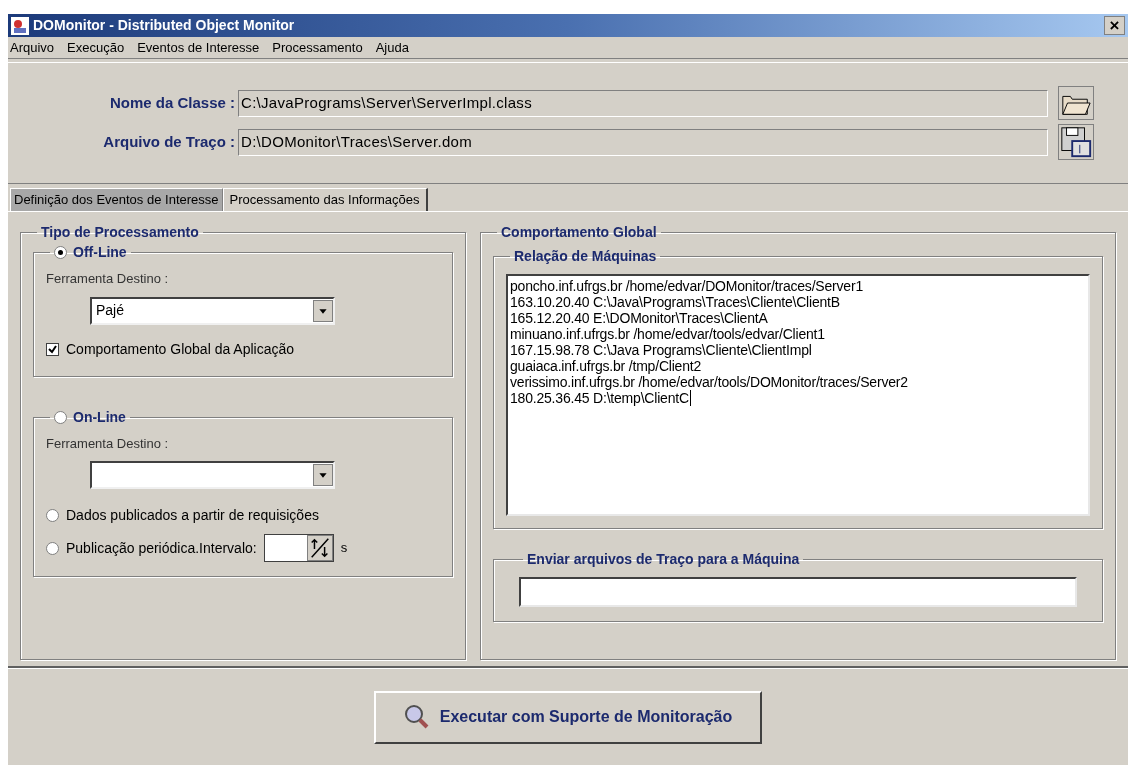 Image resolution: width=1128 pixels, height=765 pixels. I want to click on menu-item: Ajuda, so click(392, 47).